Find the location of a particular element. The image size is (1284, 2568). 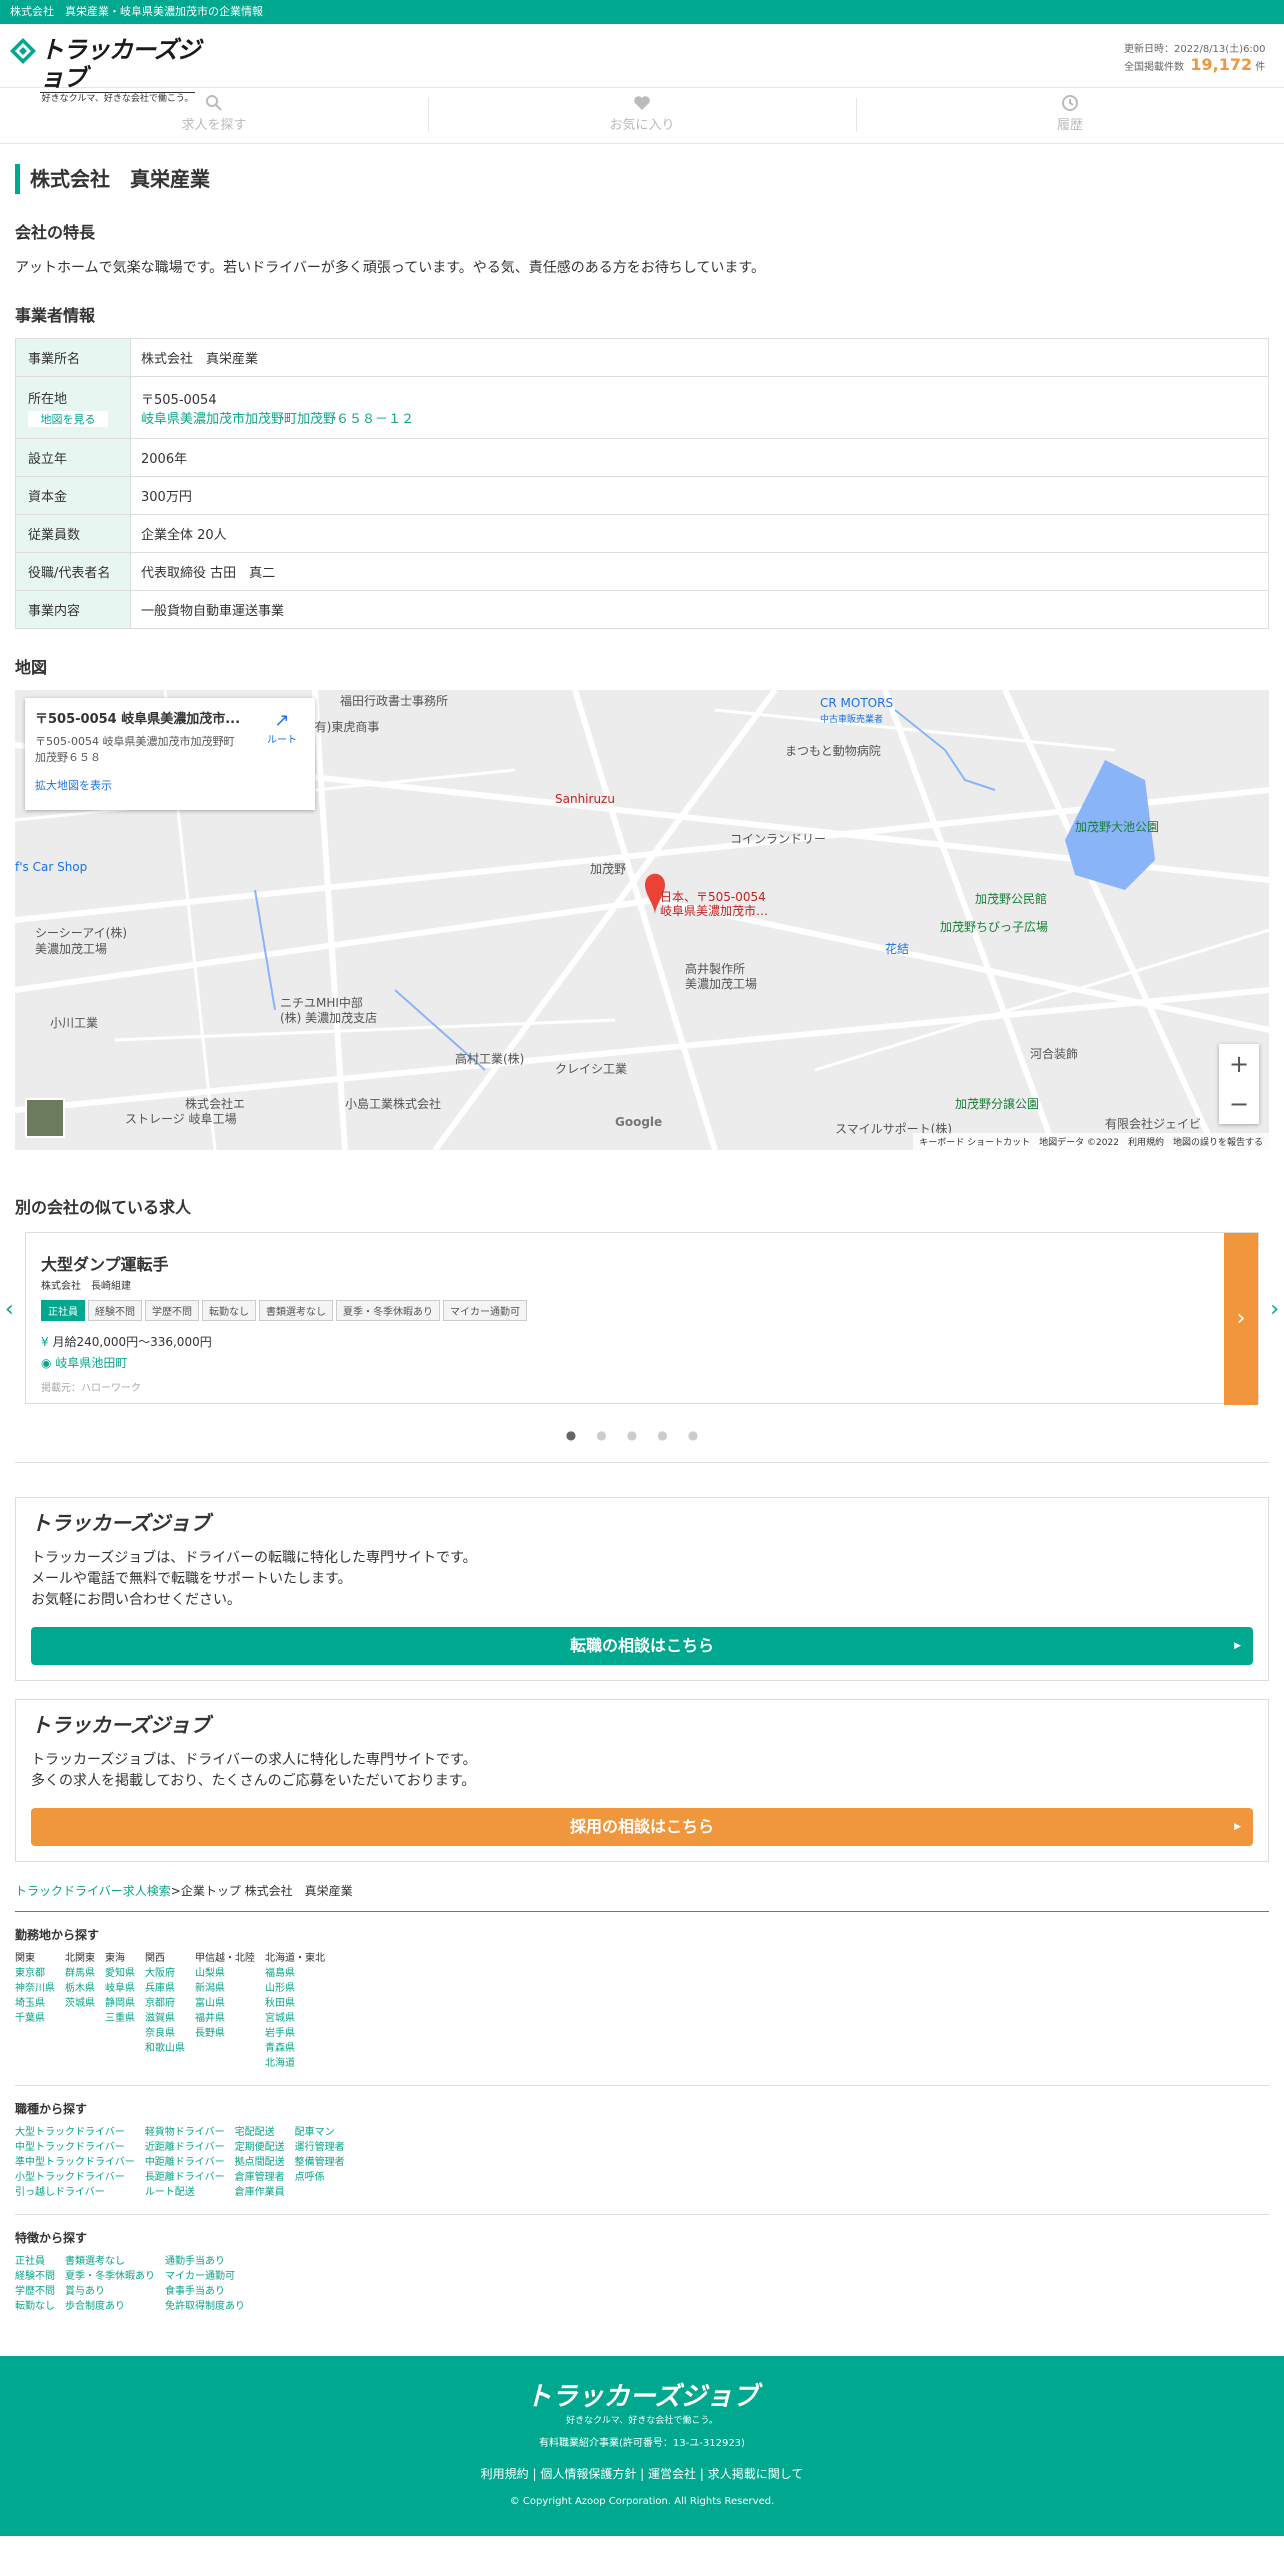

job-link: 定期便配送 is located at coordinates (260, 2147).